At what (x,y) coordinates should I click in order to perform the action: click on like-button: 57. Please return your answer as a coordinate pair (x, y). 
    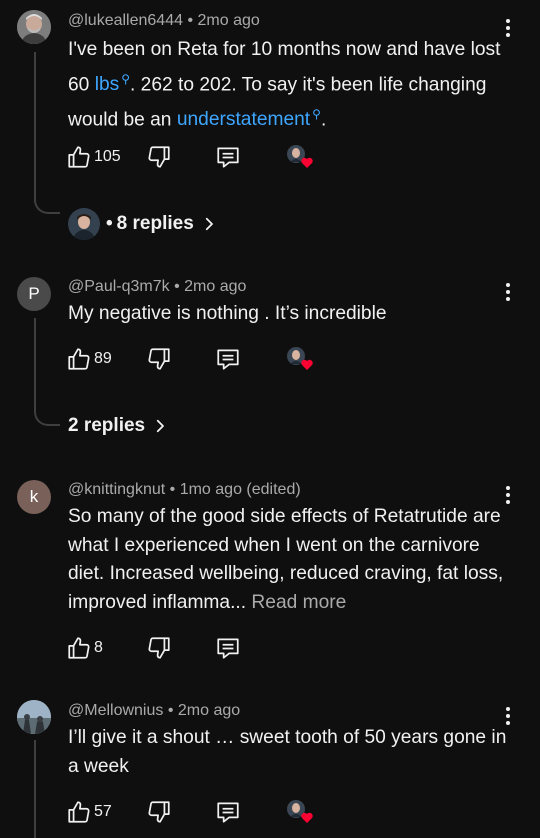
    Looking at the image, I should click on (89, 812).